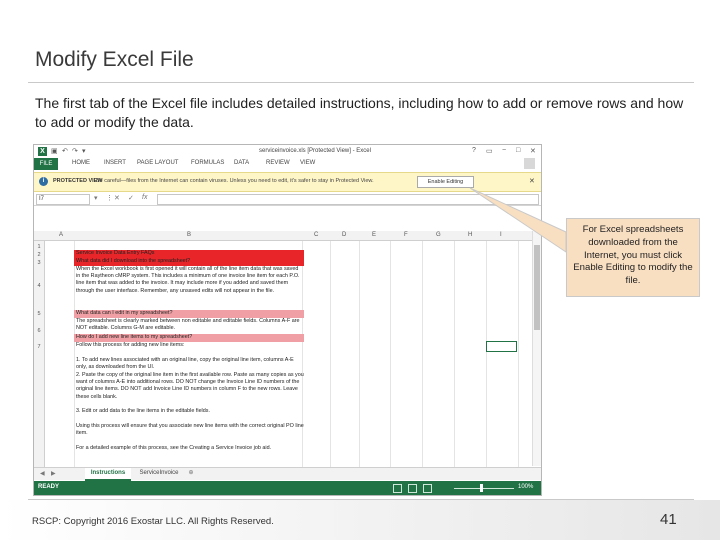 This screenshot has height=540, width=720. Describe the element at coordinates (501, 235) in the screenshot. I see `column-header: I` at that location.